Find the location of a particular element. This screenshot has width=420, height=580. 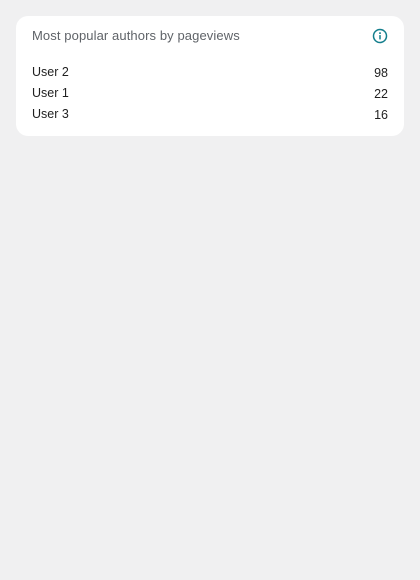

card-header: Most popular authors by pageviews is located at coordinates (210, 36).